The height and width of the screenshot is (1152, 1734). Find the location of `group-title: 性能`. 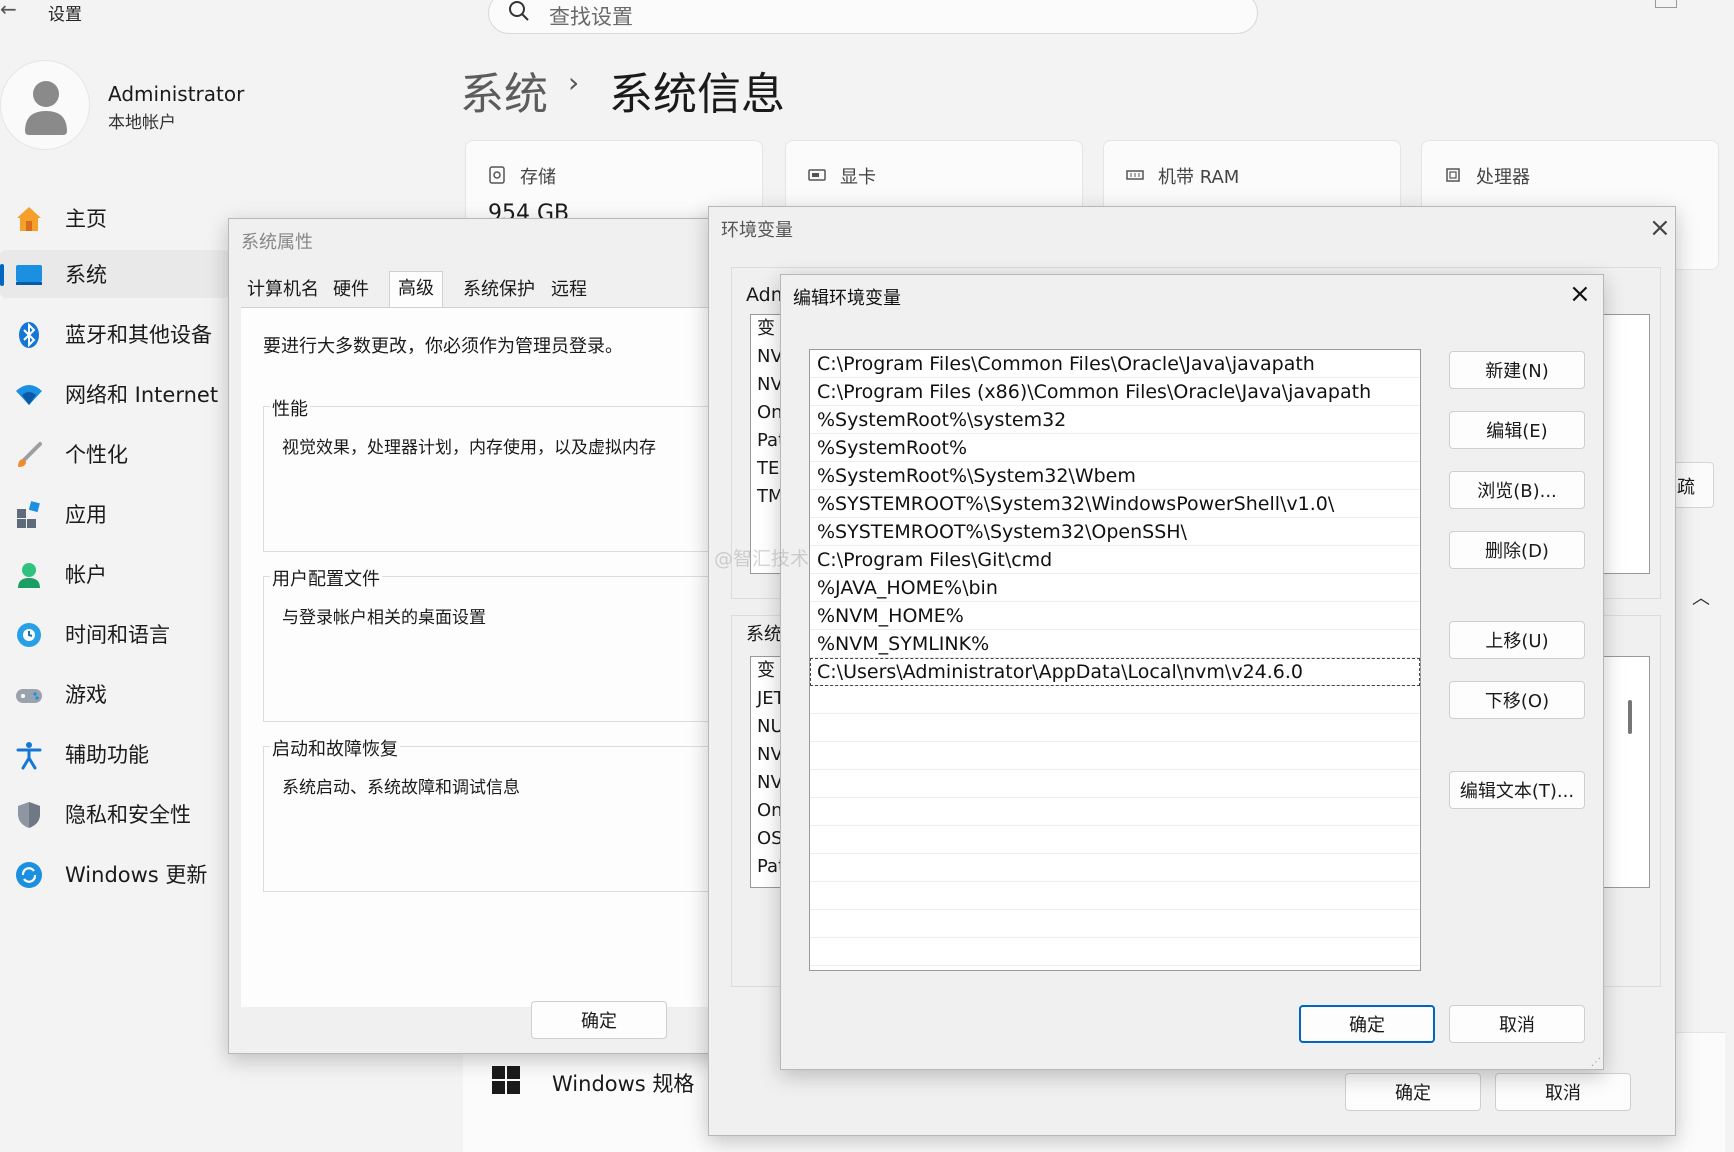

group-title: 性能 is located at coordinates (290, 408).